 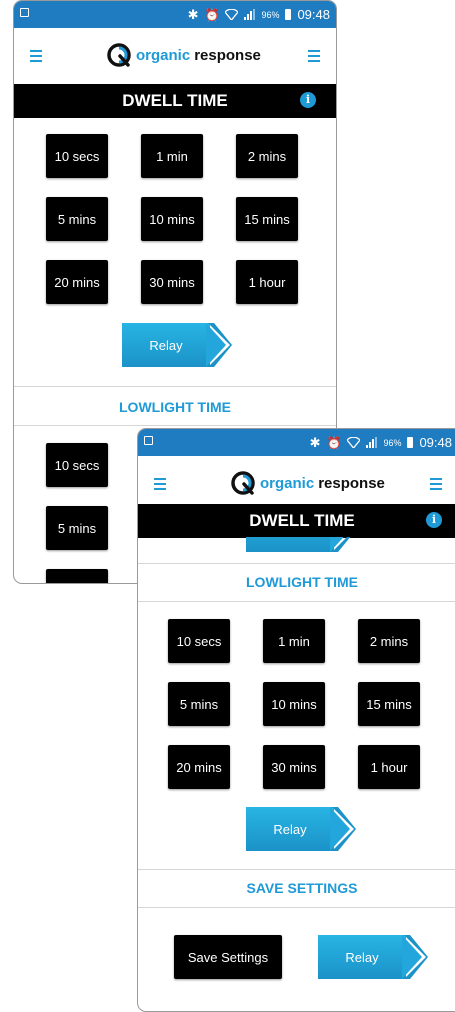 What do you see at coordinates (228, 957) in the screenshot?
I see `save-settings-button: Save Settings` at bounding box center [228, 957].